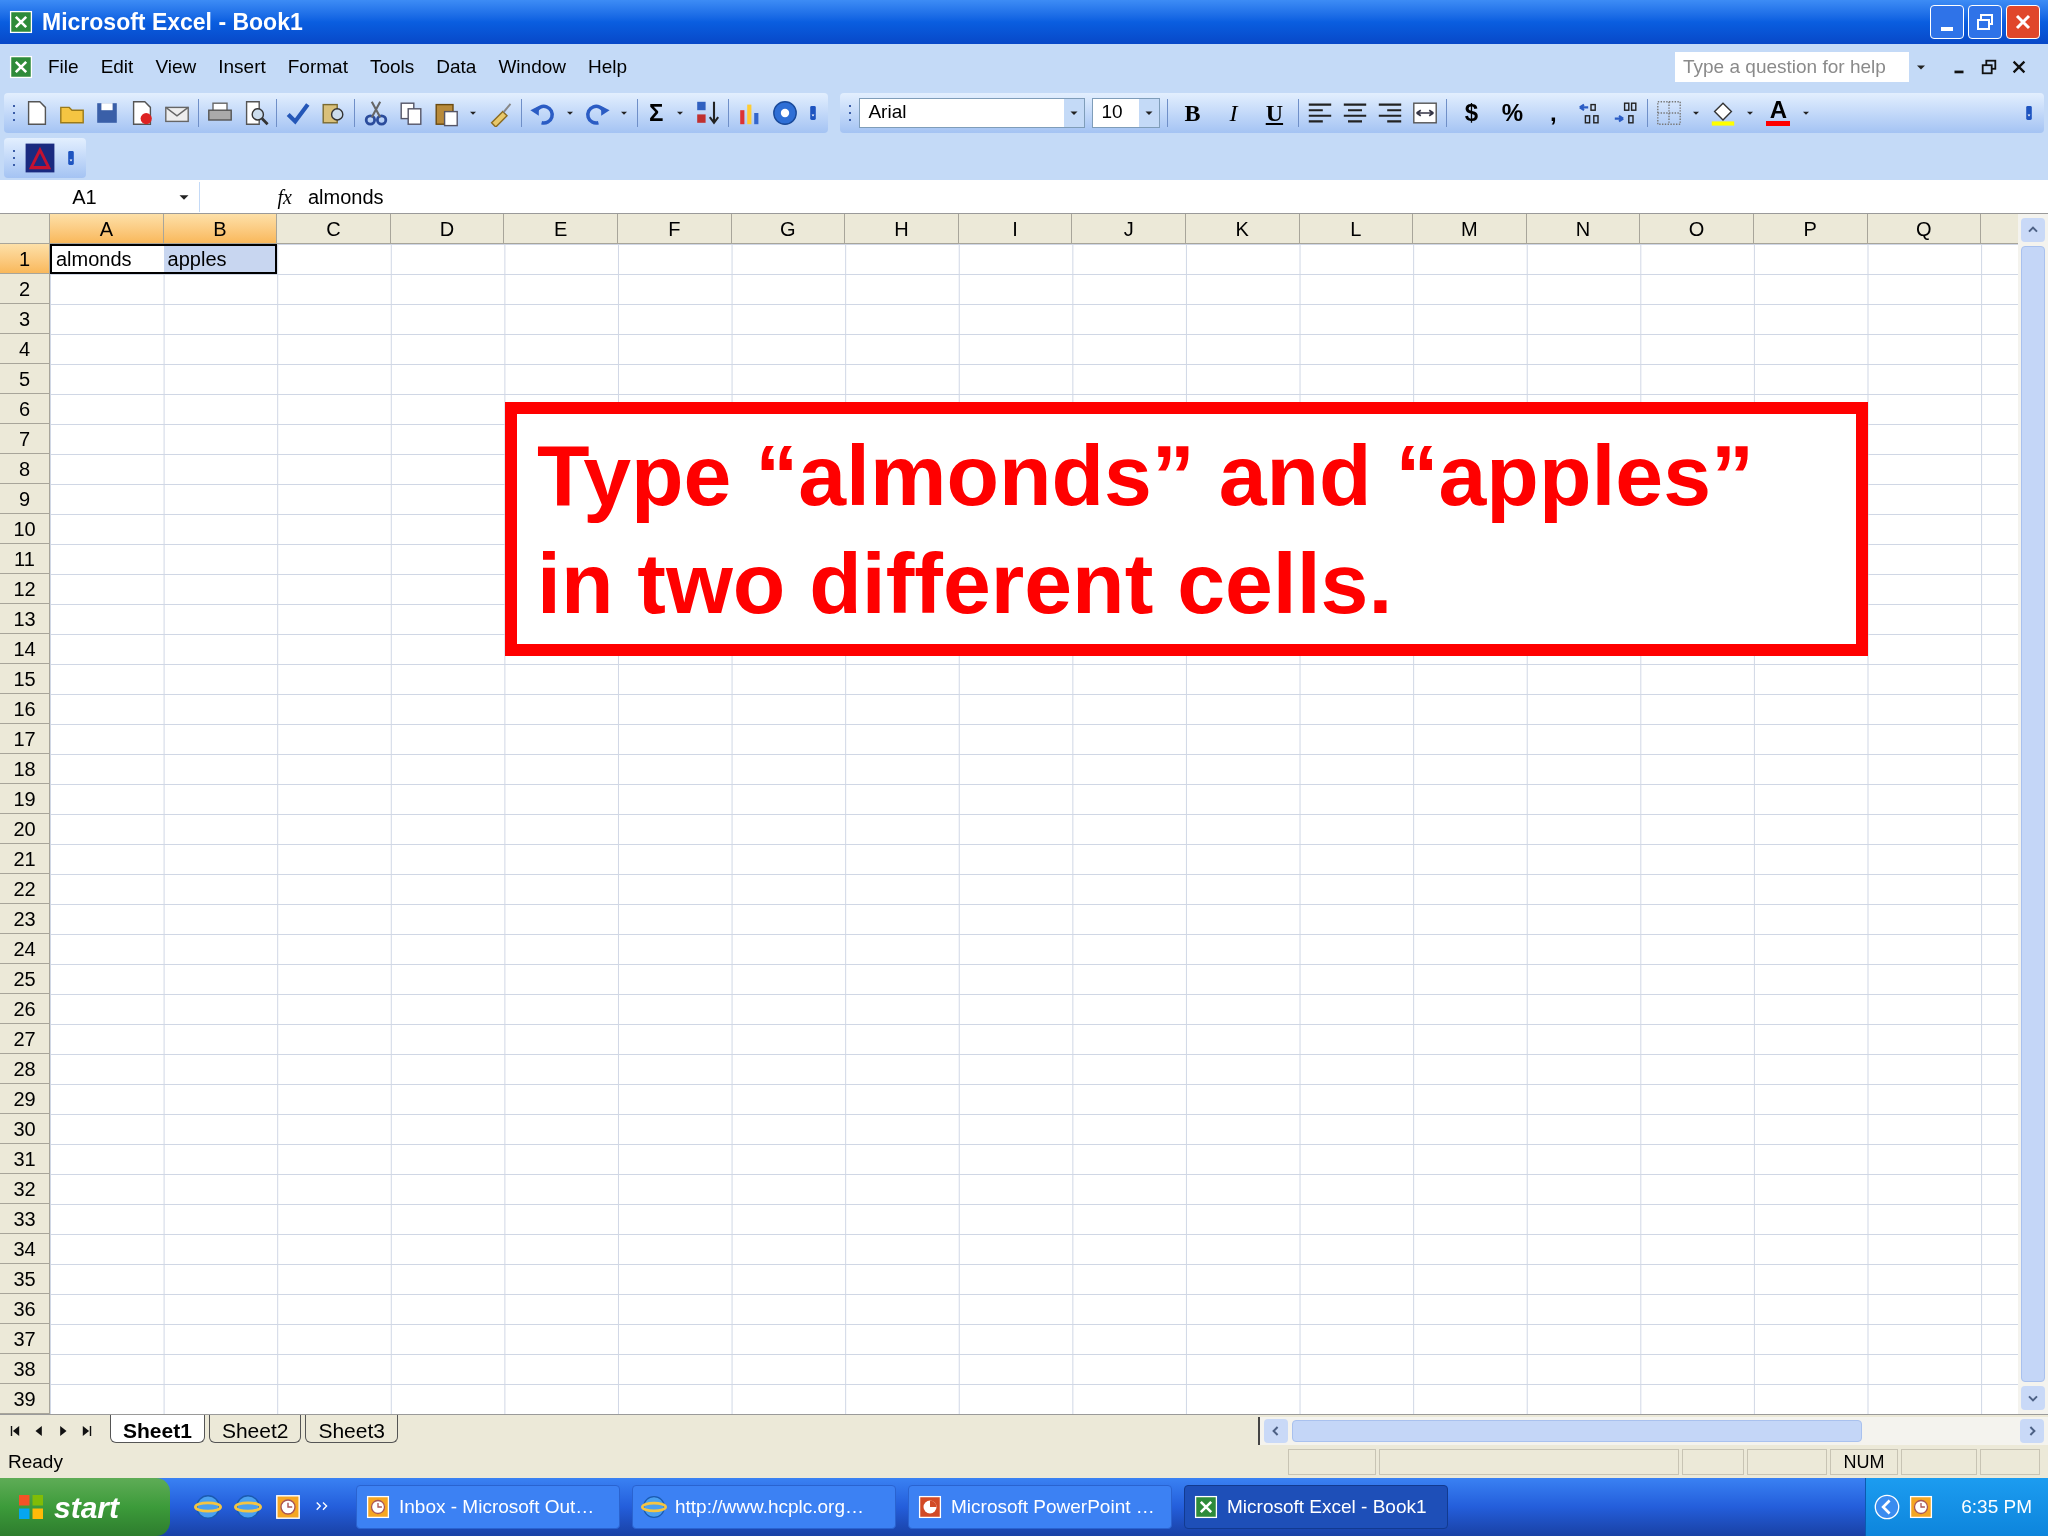 The height and width of the screenshot is (1536, 2048). I want to click on sheet-tab: Sheet2, so click(255, 1429).